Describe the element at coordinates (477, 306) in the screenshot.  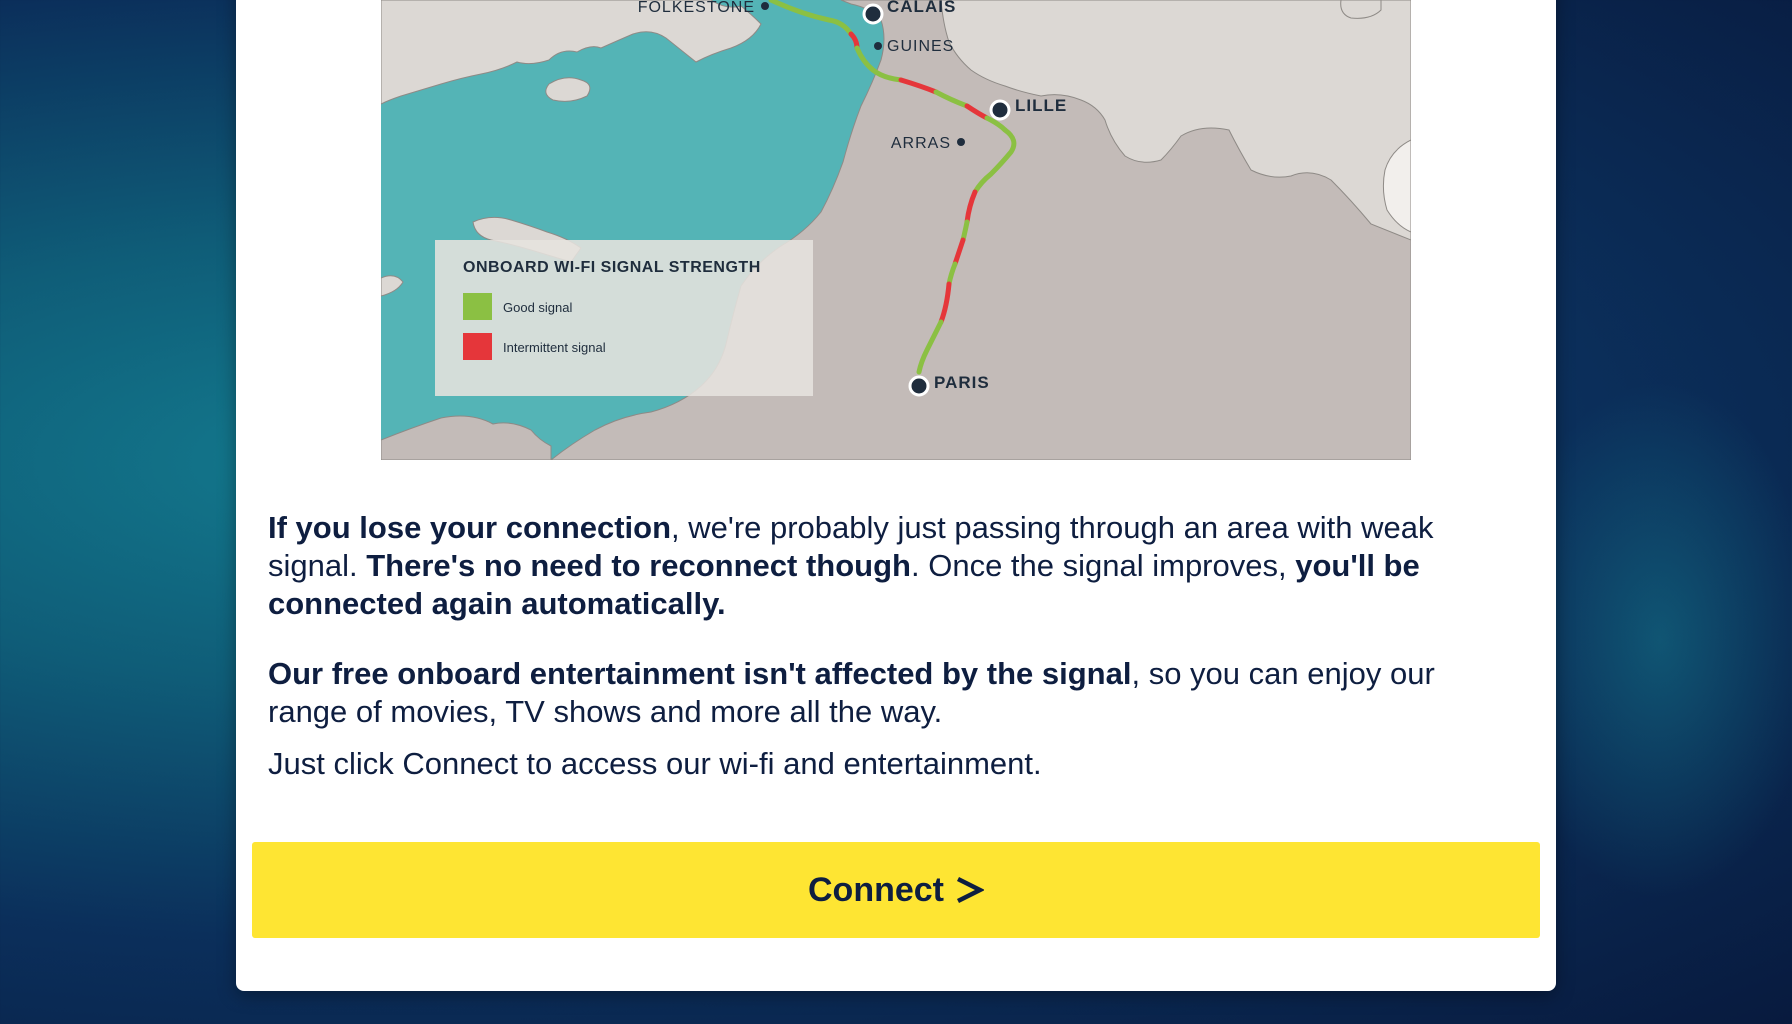
I see `legend-swatch-good` at that location.